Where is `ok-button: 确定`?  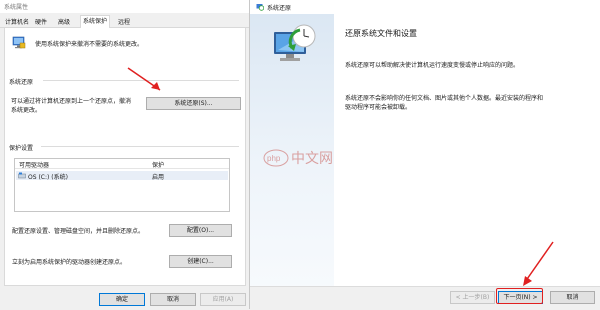
ok-button: 确定 is located at coordinates (122, 299).